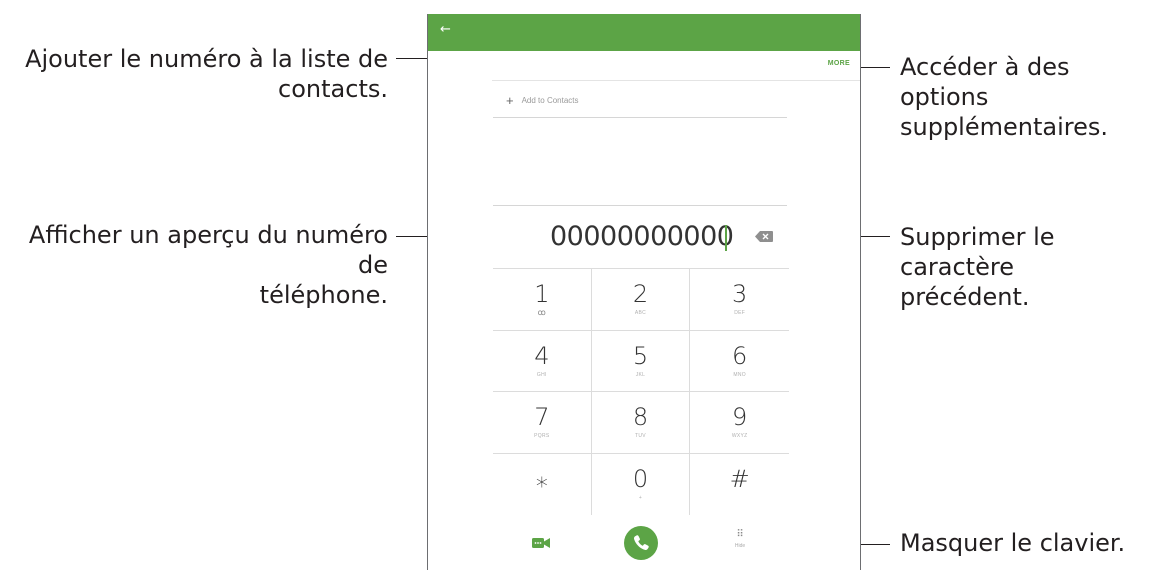  Describe the element at coordinates (740, 294) in the screenshot. I see `key-digit: 3` at that location.